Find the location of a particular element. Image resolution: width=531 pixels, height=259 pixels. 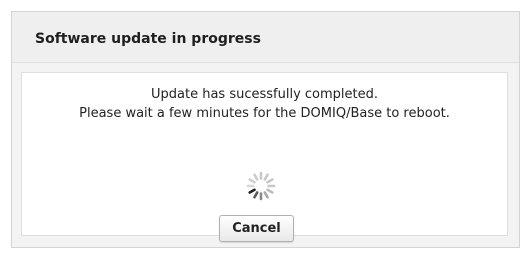

loading-spinner-icon is located at coordinates (261, 186).